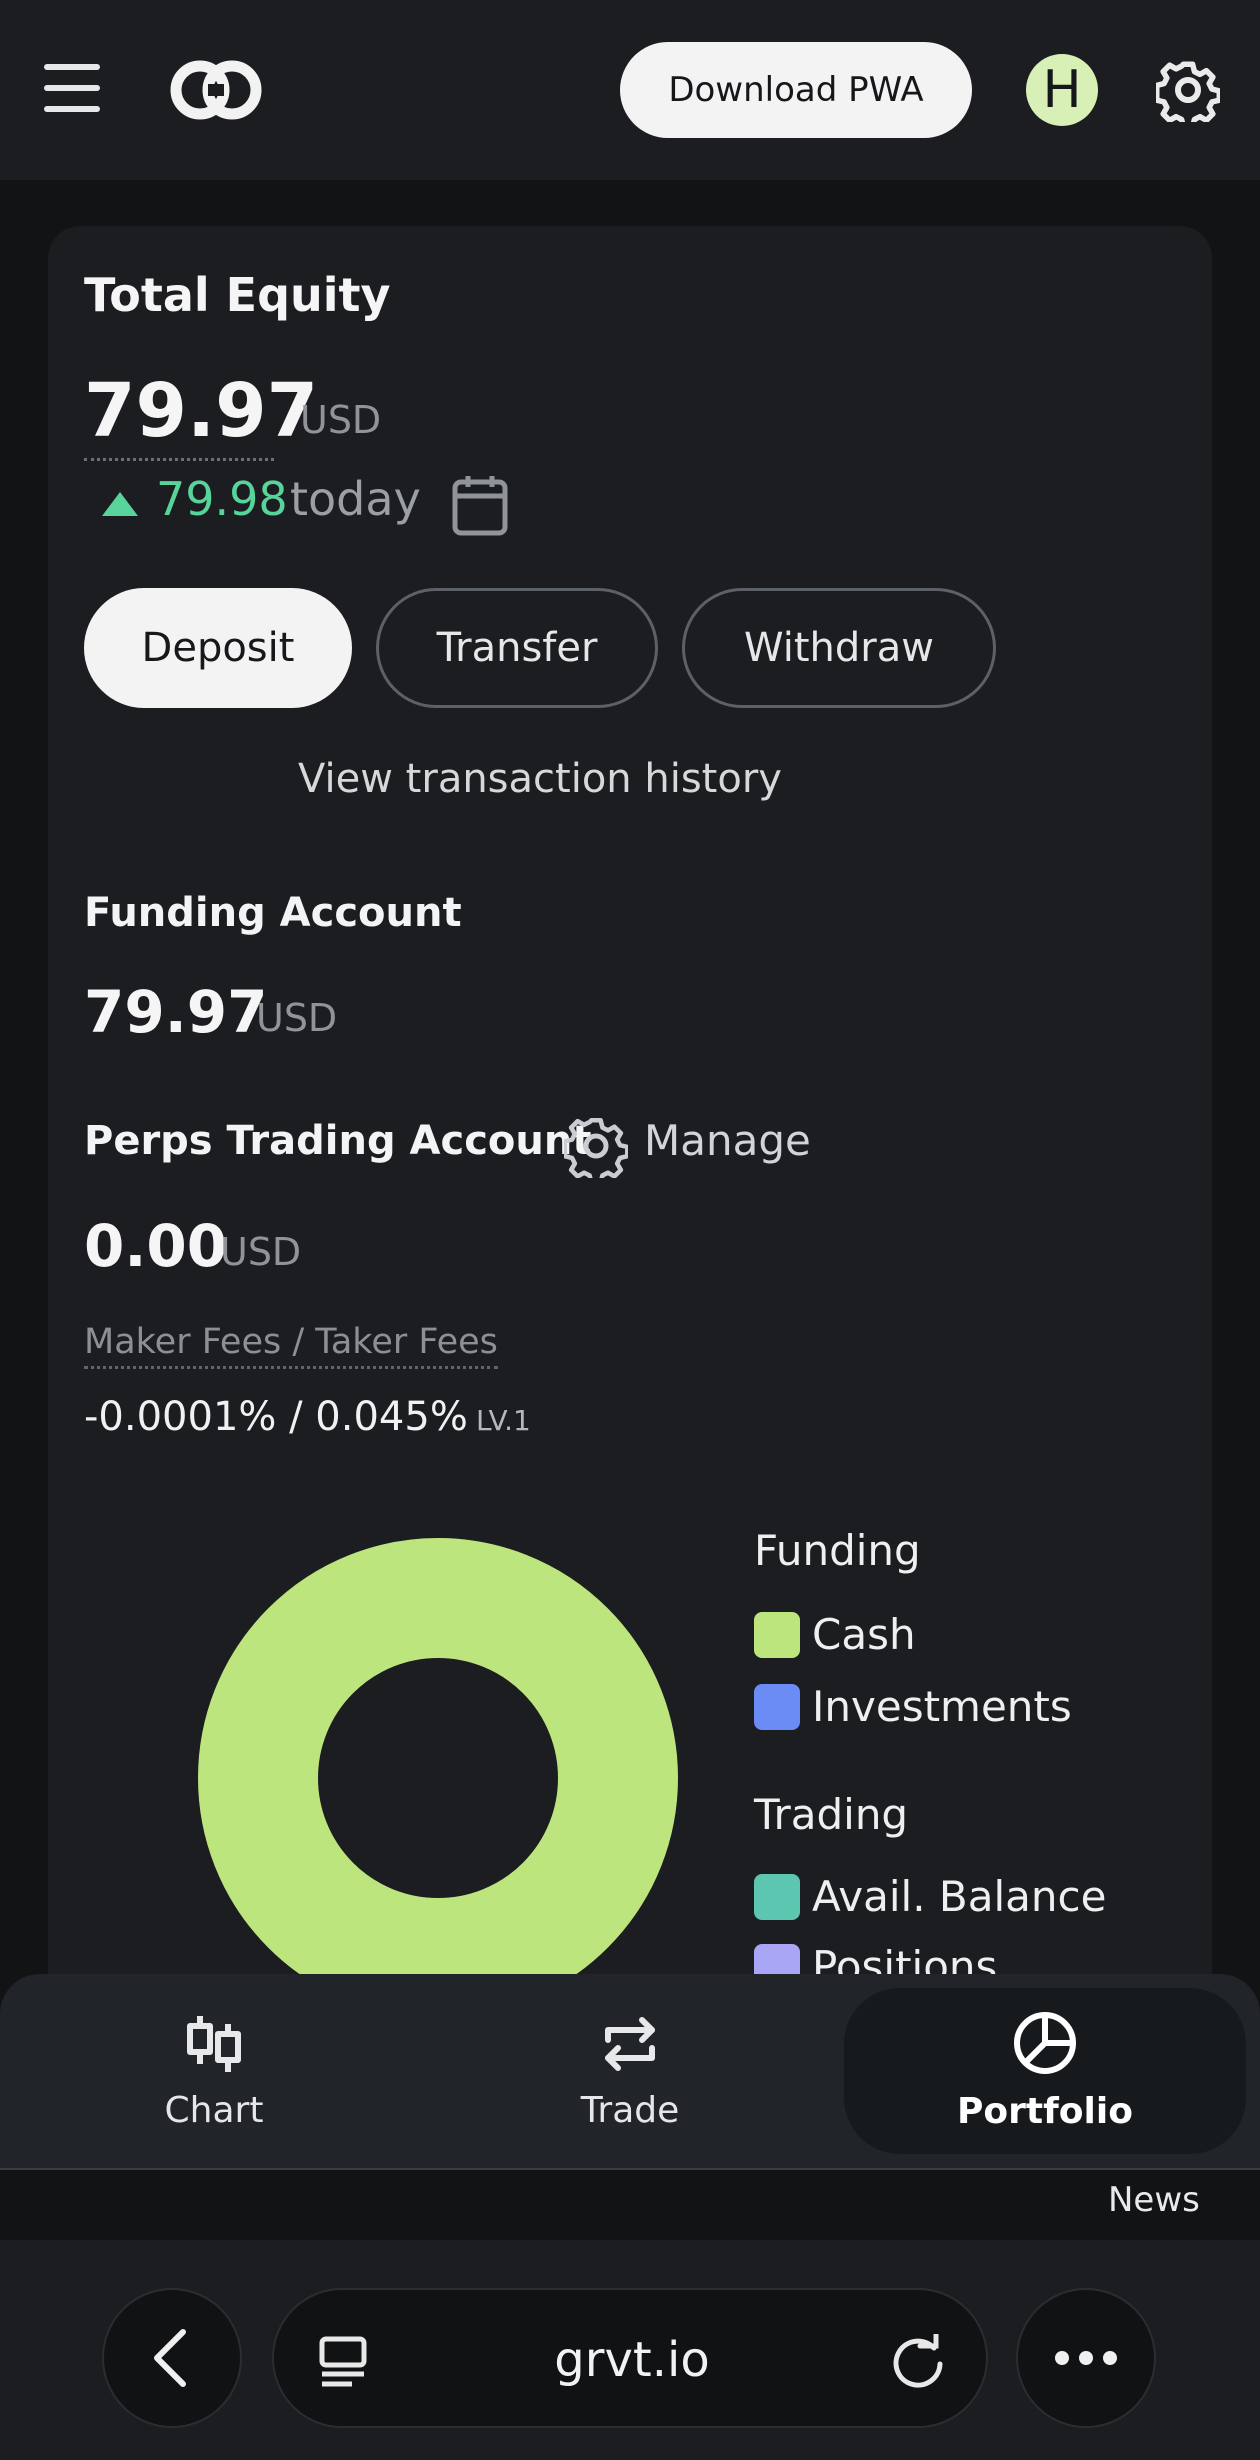 The height and width of the screenshot is (2460, 1260). I want to click on funding-account-value: 79.97, so click(176, 1012).